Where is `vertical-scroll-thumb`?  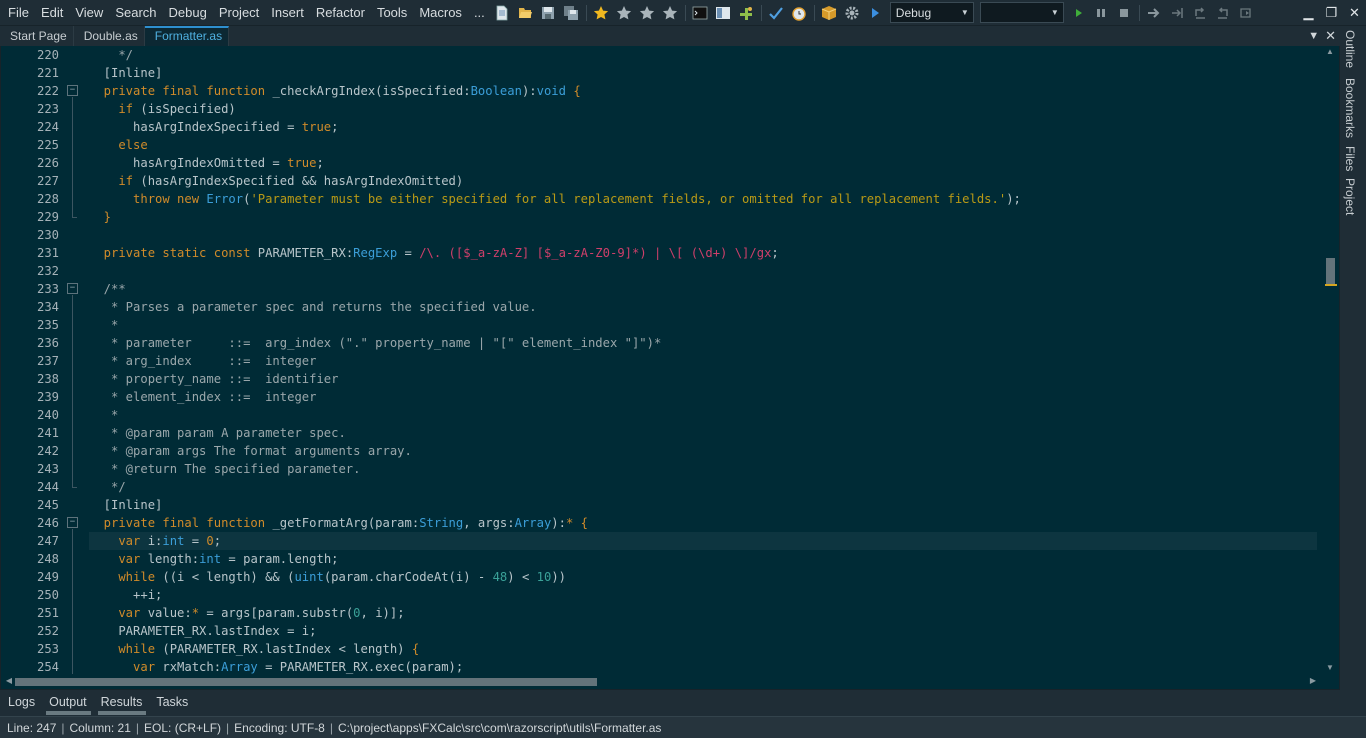
vertical-scroll-thumb is located at coordinates (1330, 271).